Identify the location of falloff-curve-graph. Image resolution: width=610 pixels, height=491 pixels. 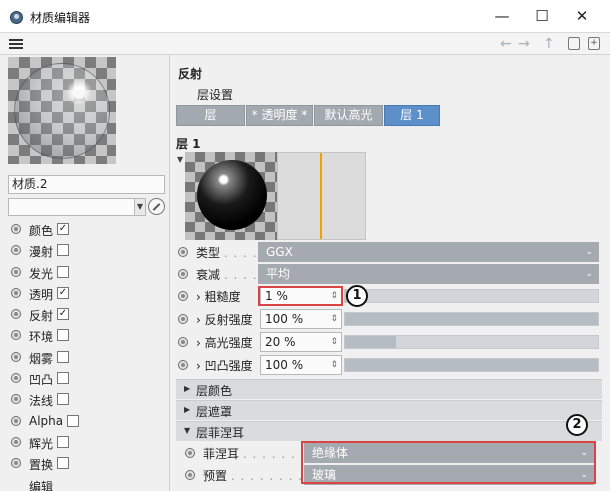
(321, 196).